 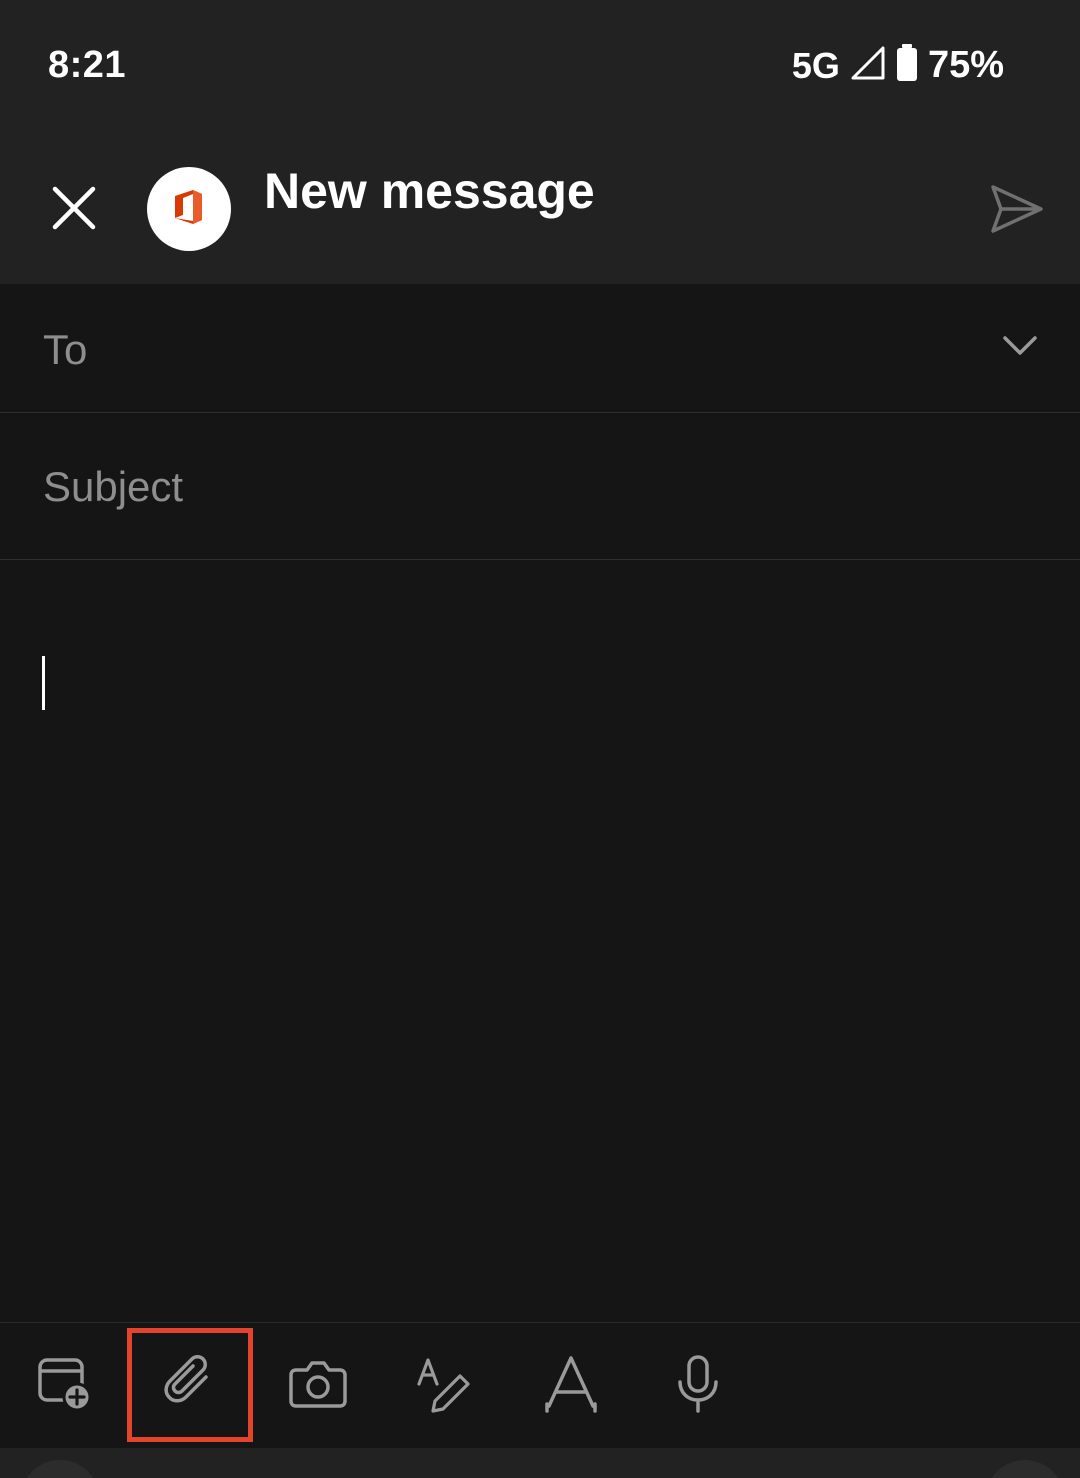 I want to click on close-icon, so click(x=74, y=210).